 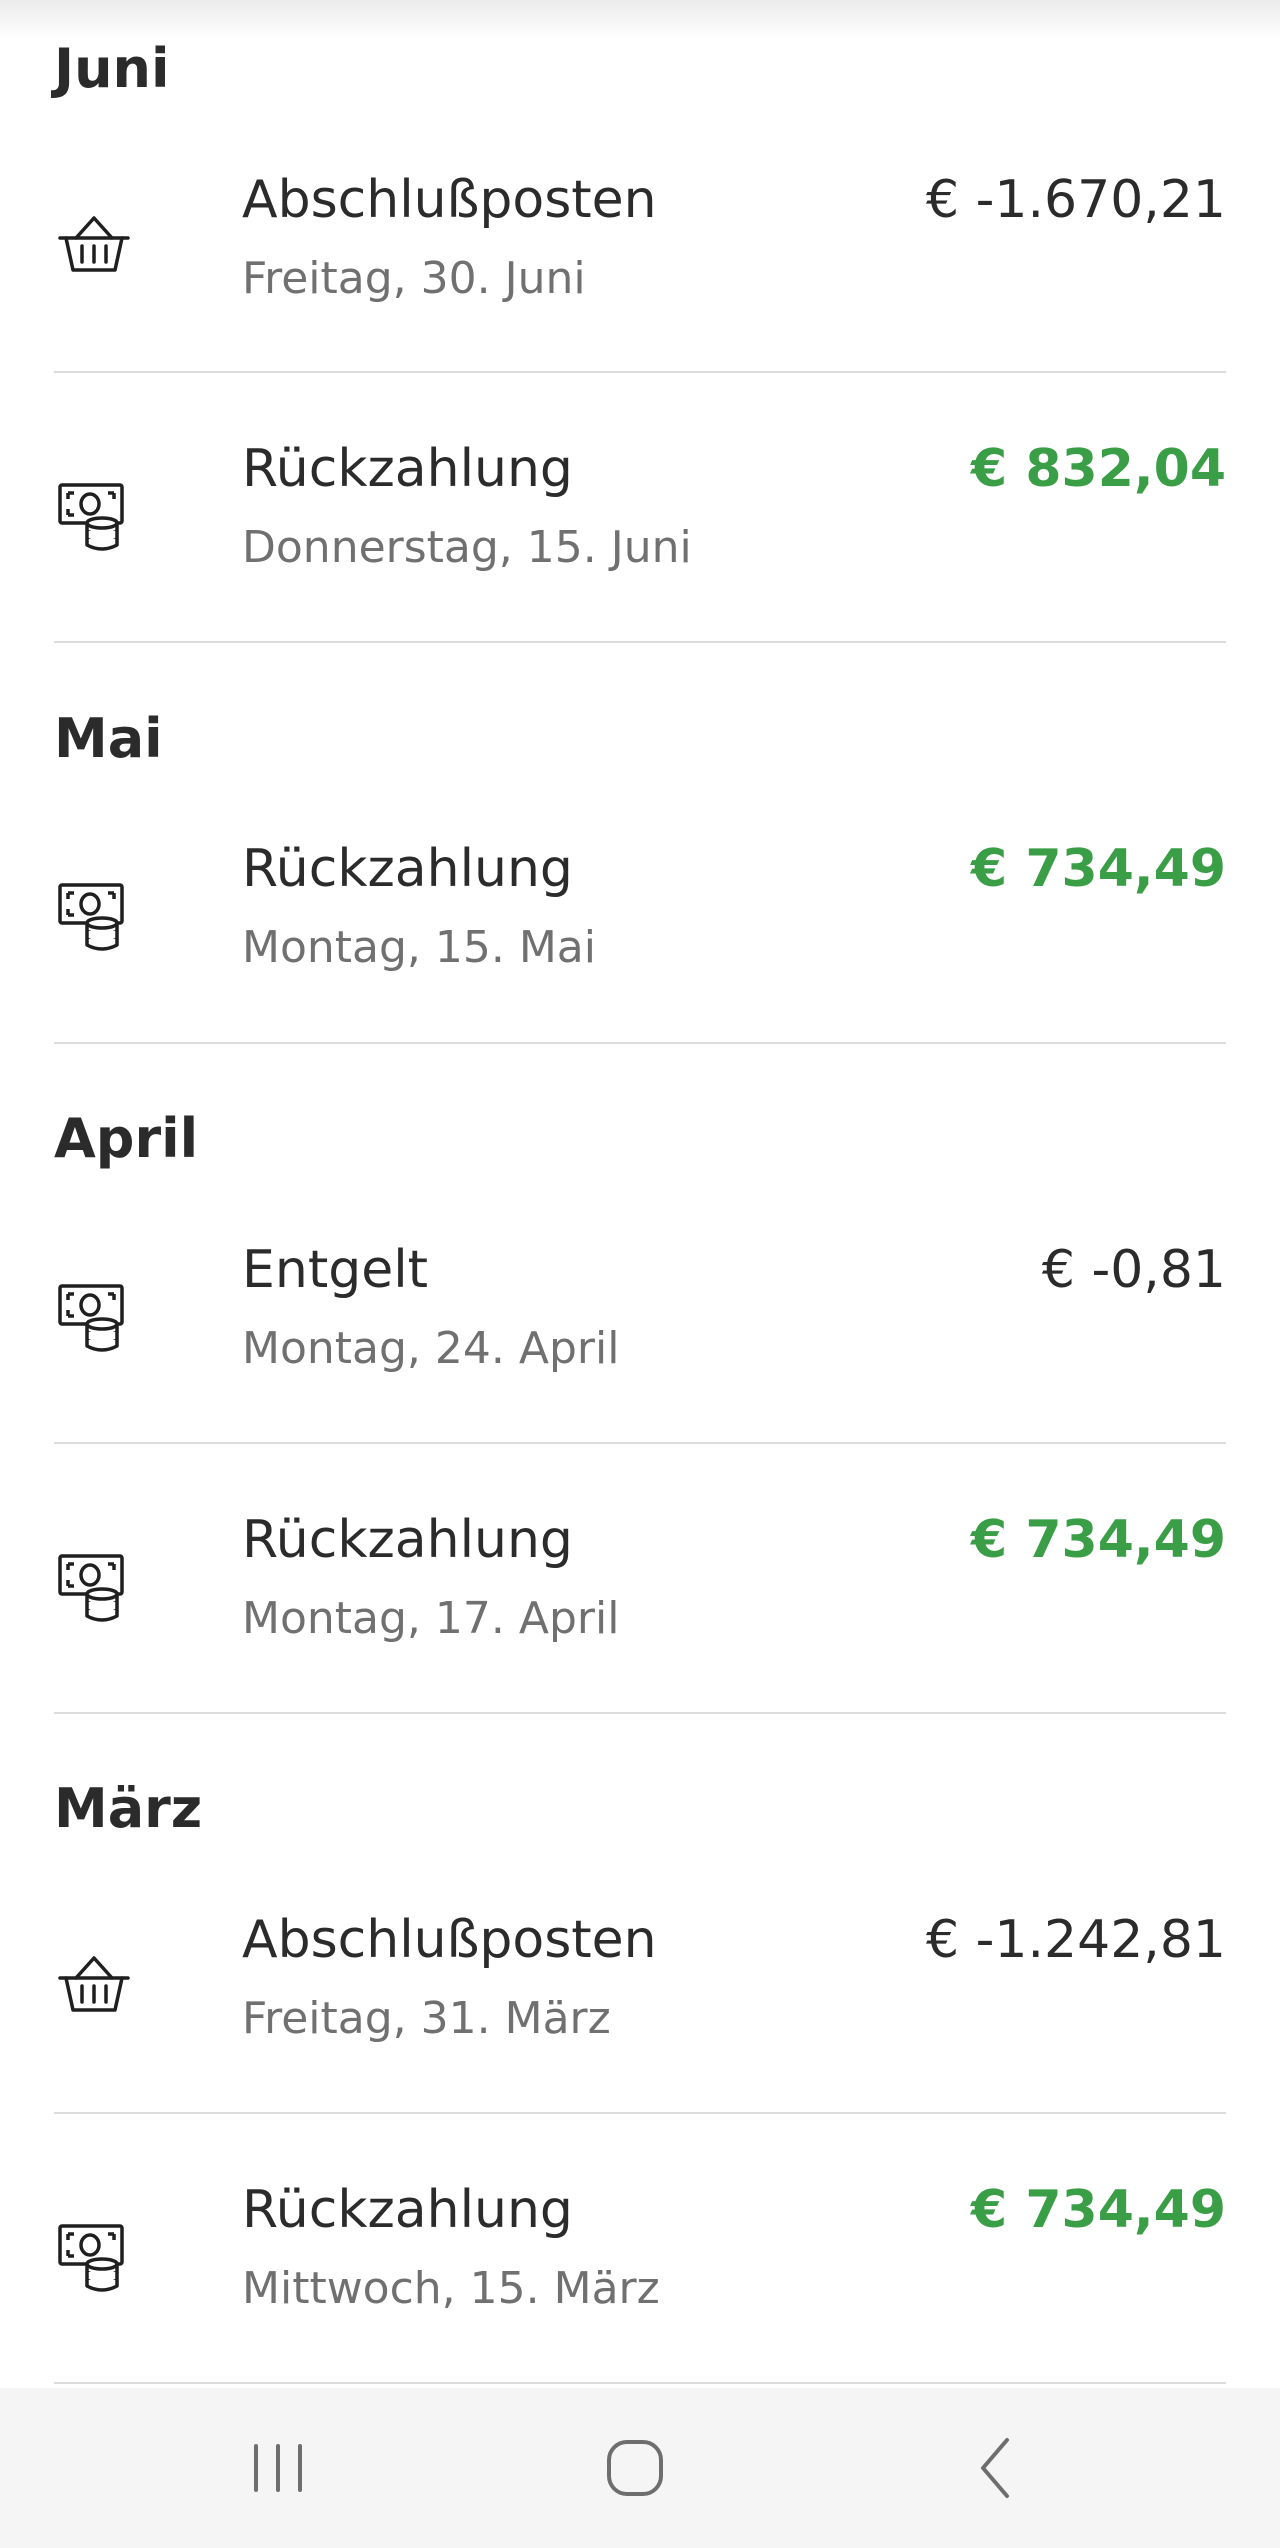 I want to click on month-header-juni: Juni, so click(x=112, y=68).